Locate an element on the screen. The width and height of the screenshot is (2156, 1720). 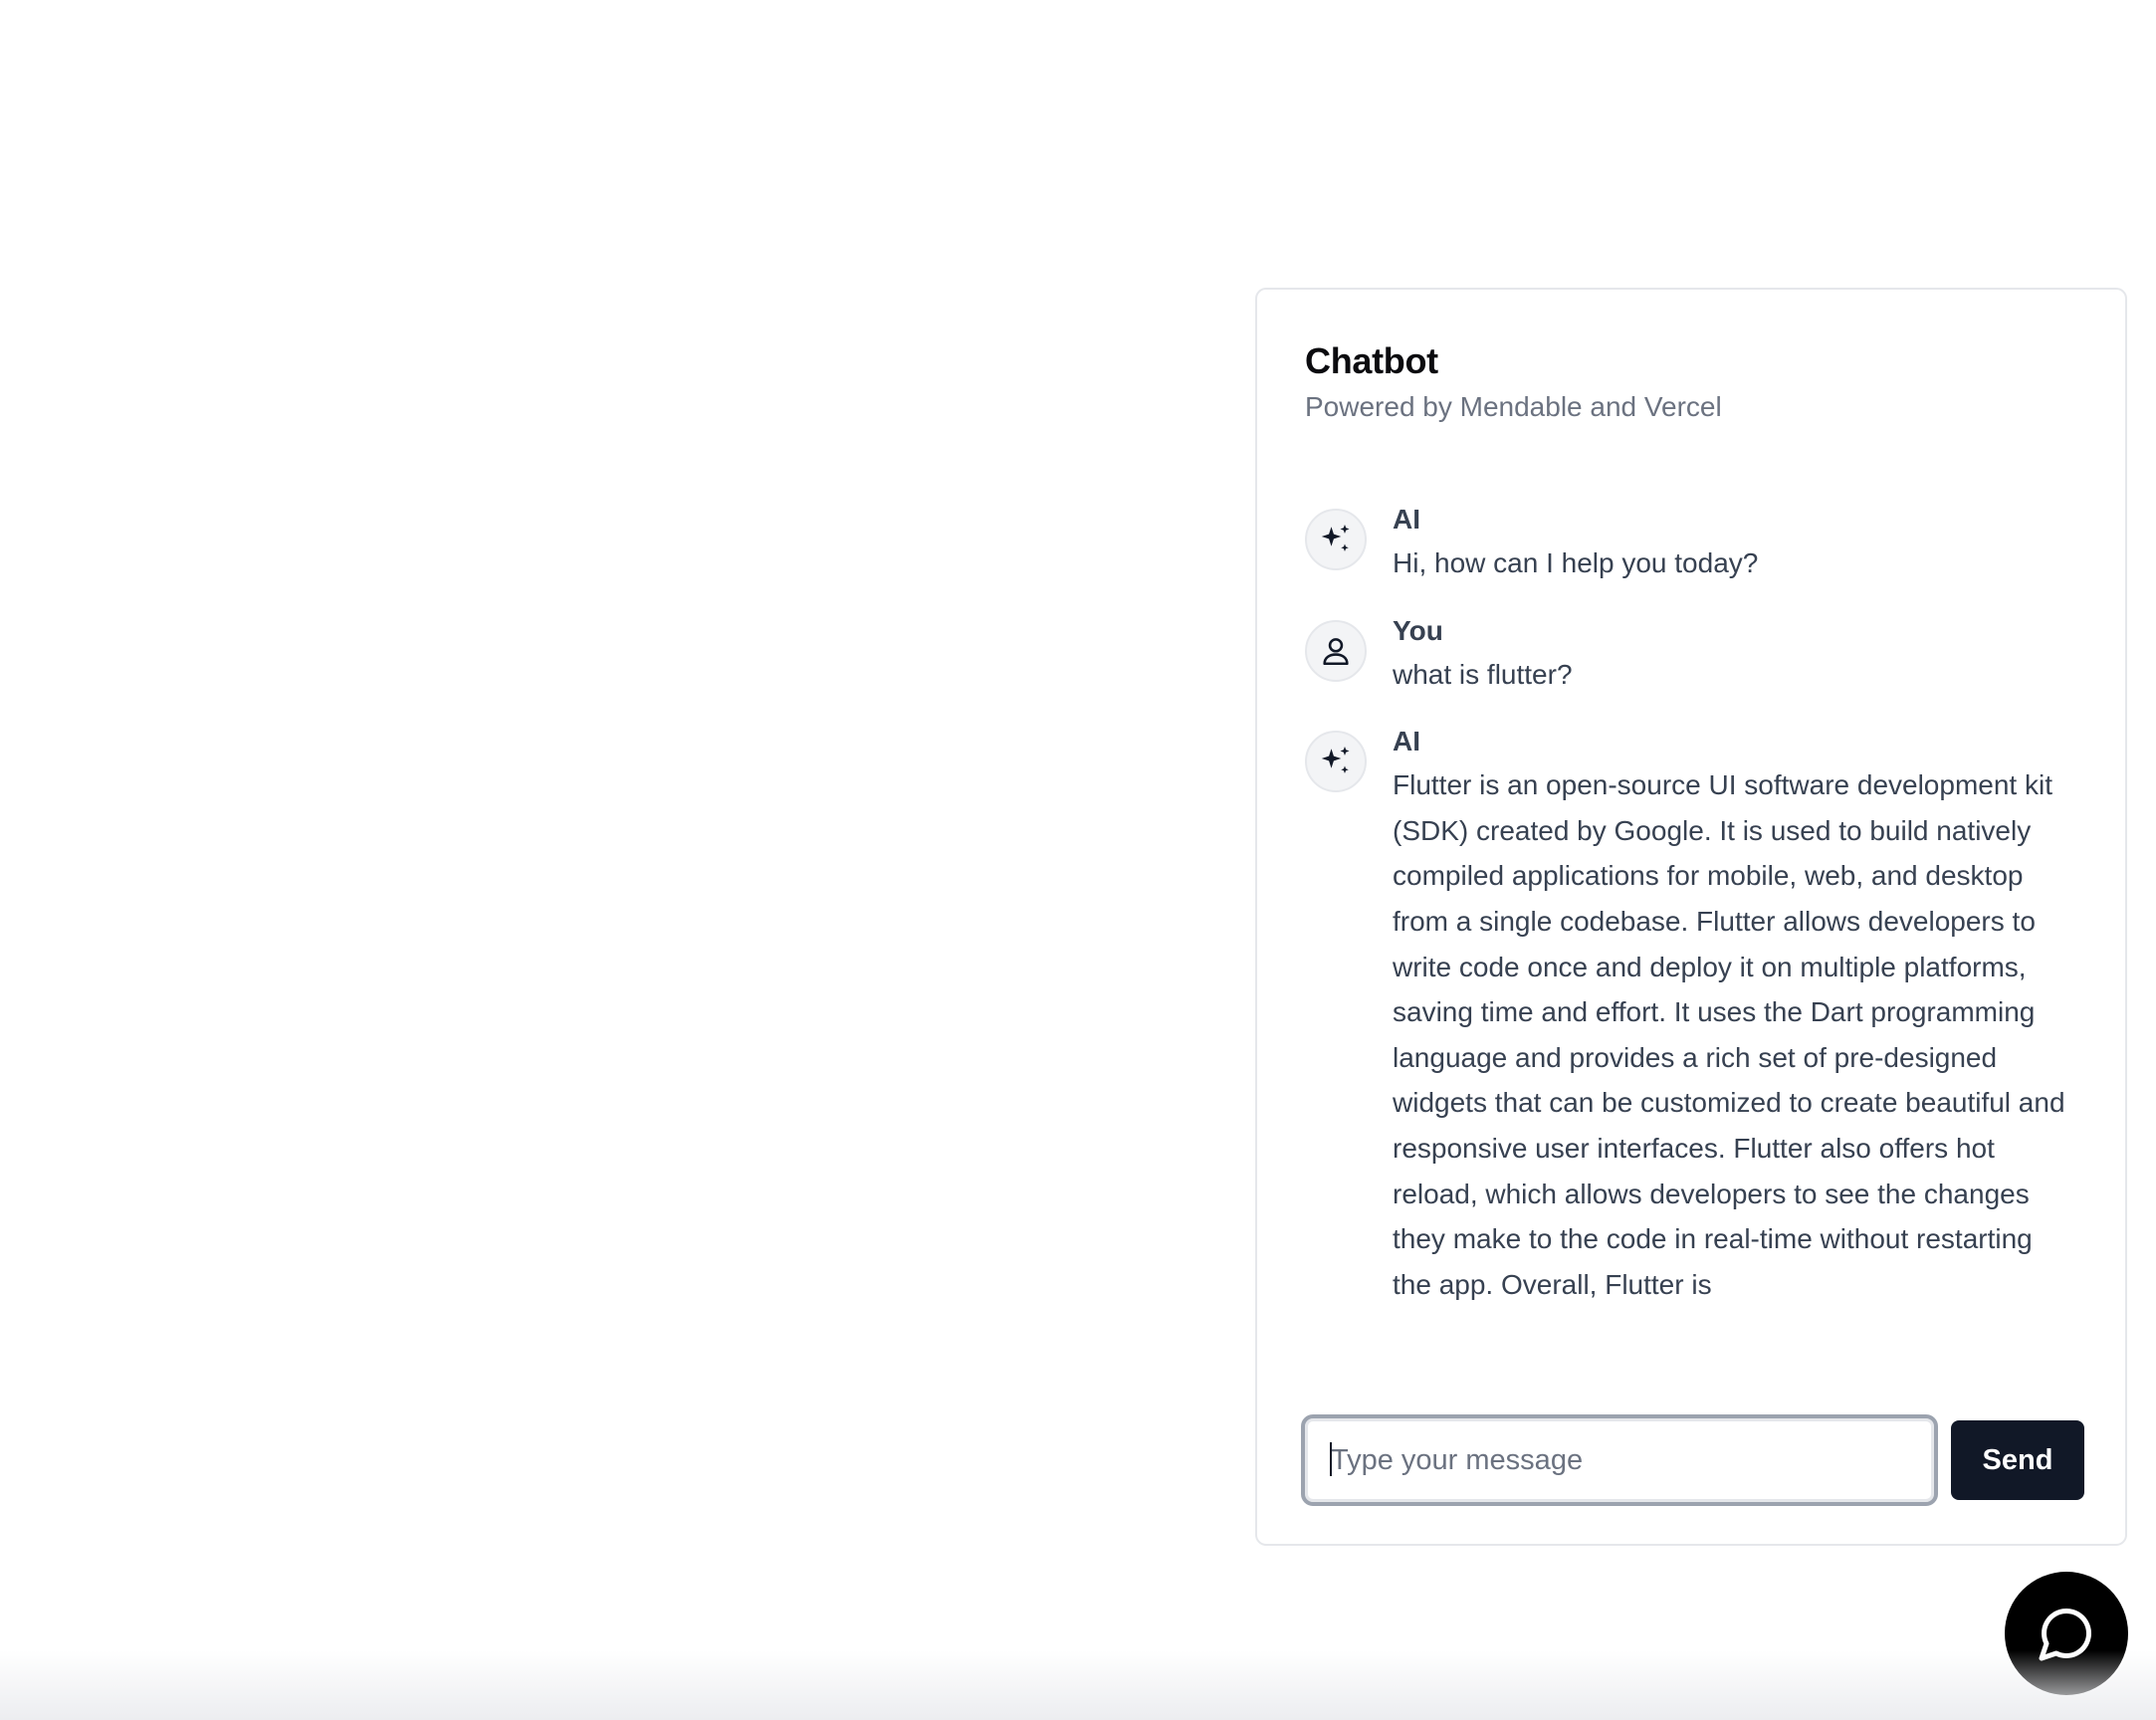
avatar-user is located at coordinates (1336, 651).